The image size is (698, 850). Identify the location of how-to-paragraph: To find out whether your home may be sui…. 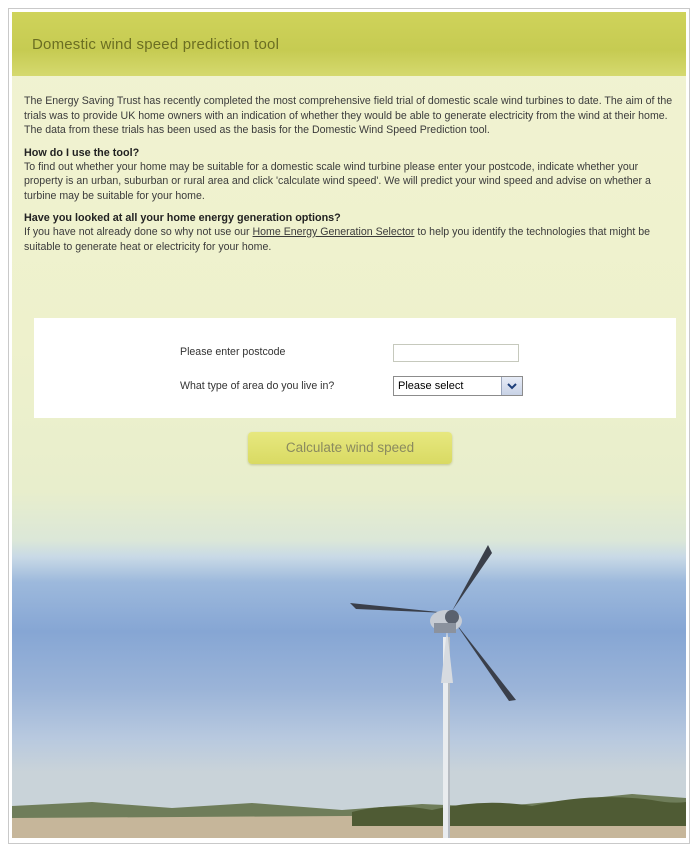
(337, 181).